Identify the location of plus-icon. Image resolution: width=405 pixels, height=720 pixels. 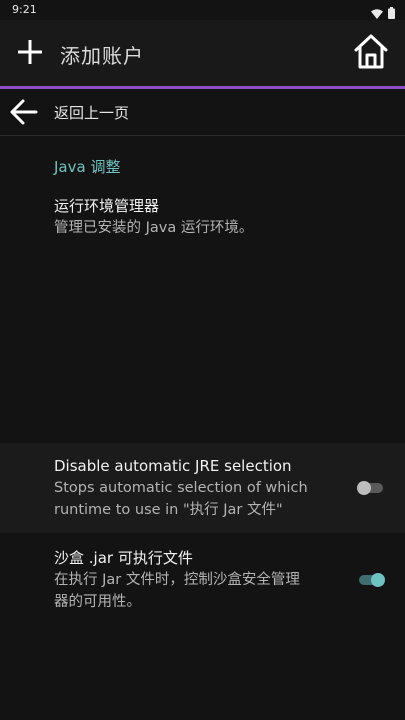
(30, 54).